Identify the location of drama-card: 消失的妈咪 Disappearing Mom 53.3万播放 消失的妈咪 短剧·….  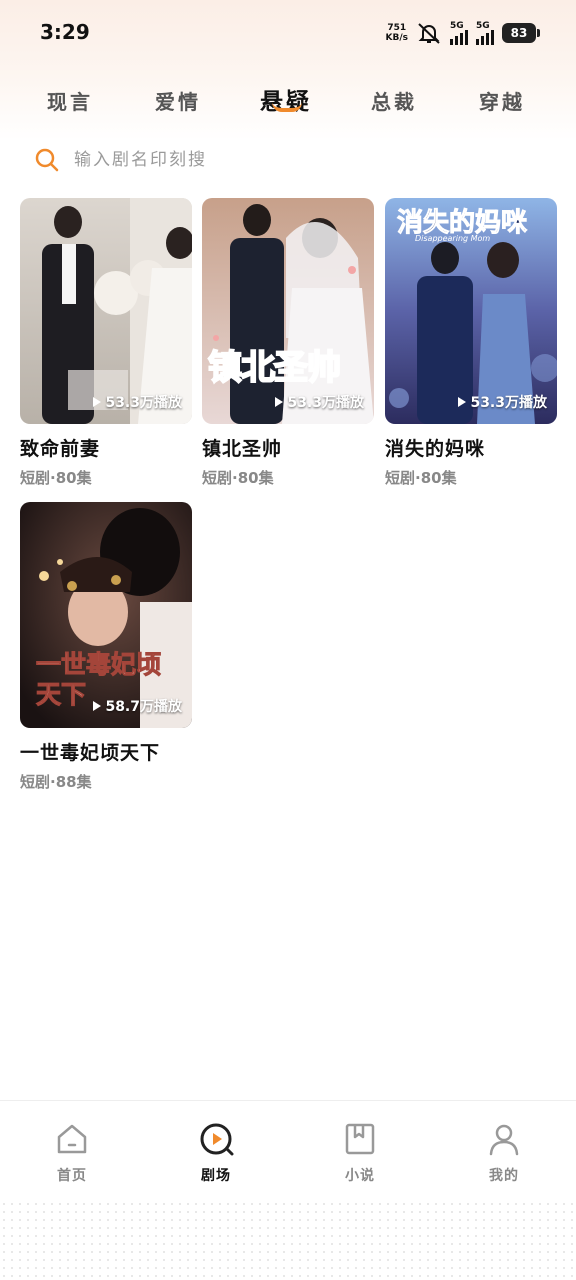
(471, 343).